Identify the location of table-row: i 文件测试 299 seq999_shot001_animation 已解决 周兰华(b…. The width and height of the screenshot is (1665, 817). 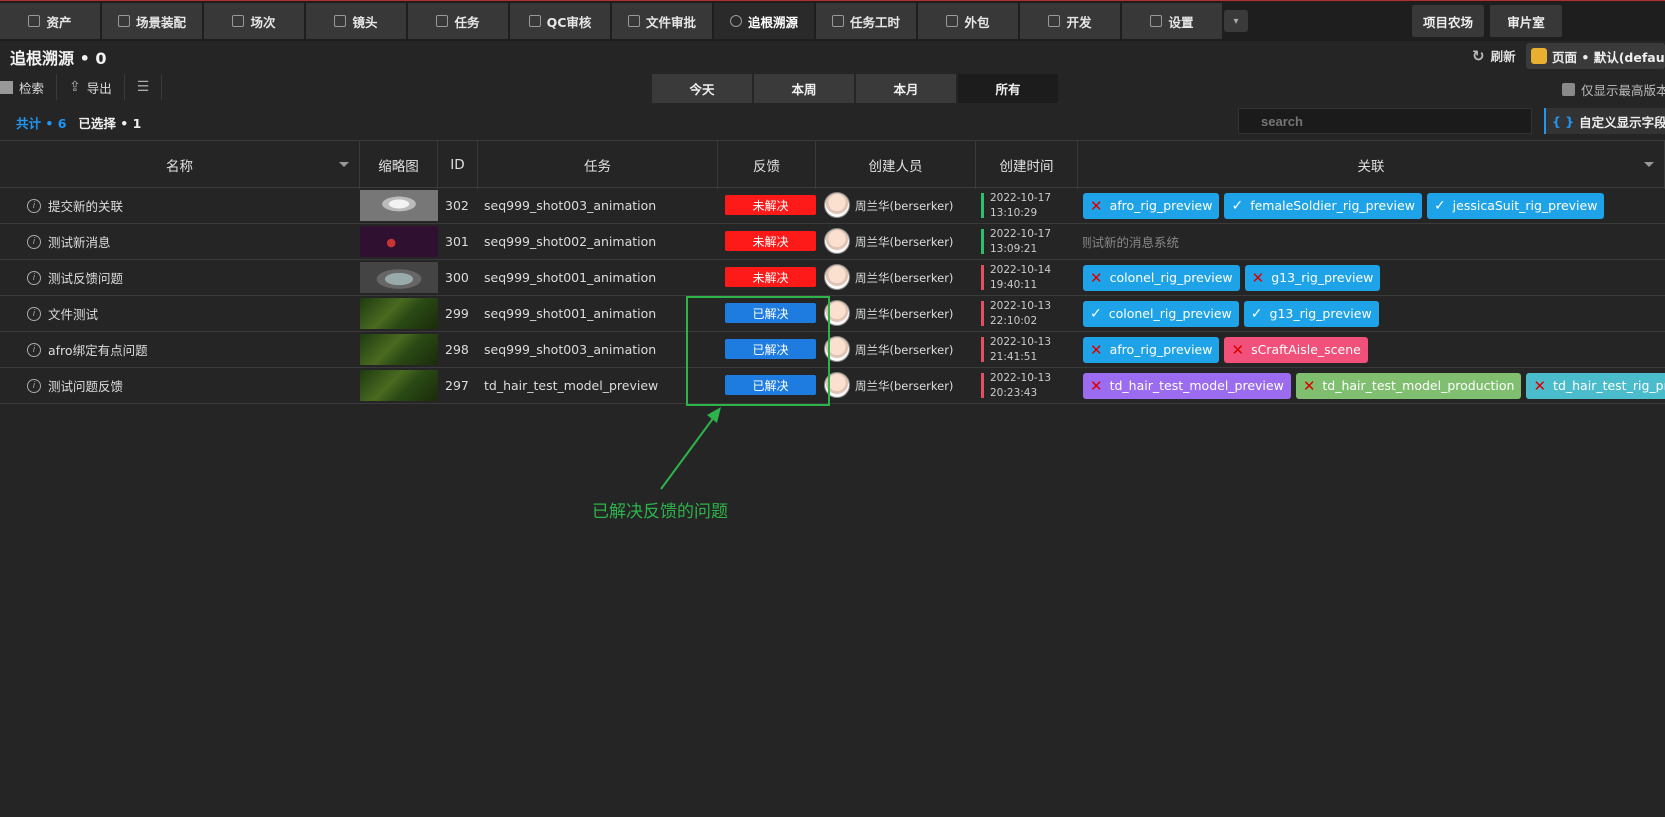
(832, 314).